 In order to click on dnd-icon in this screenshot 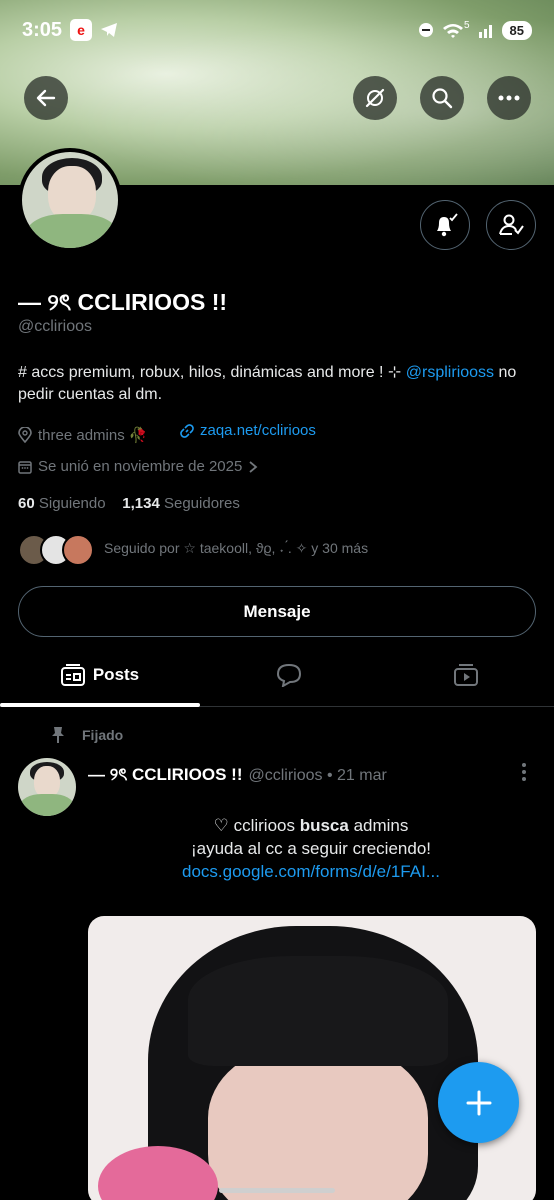, I will do `click(425, 30)`.